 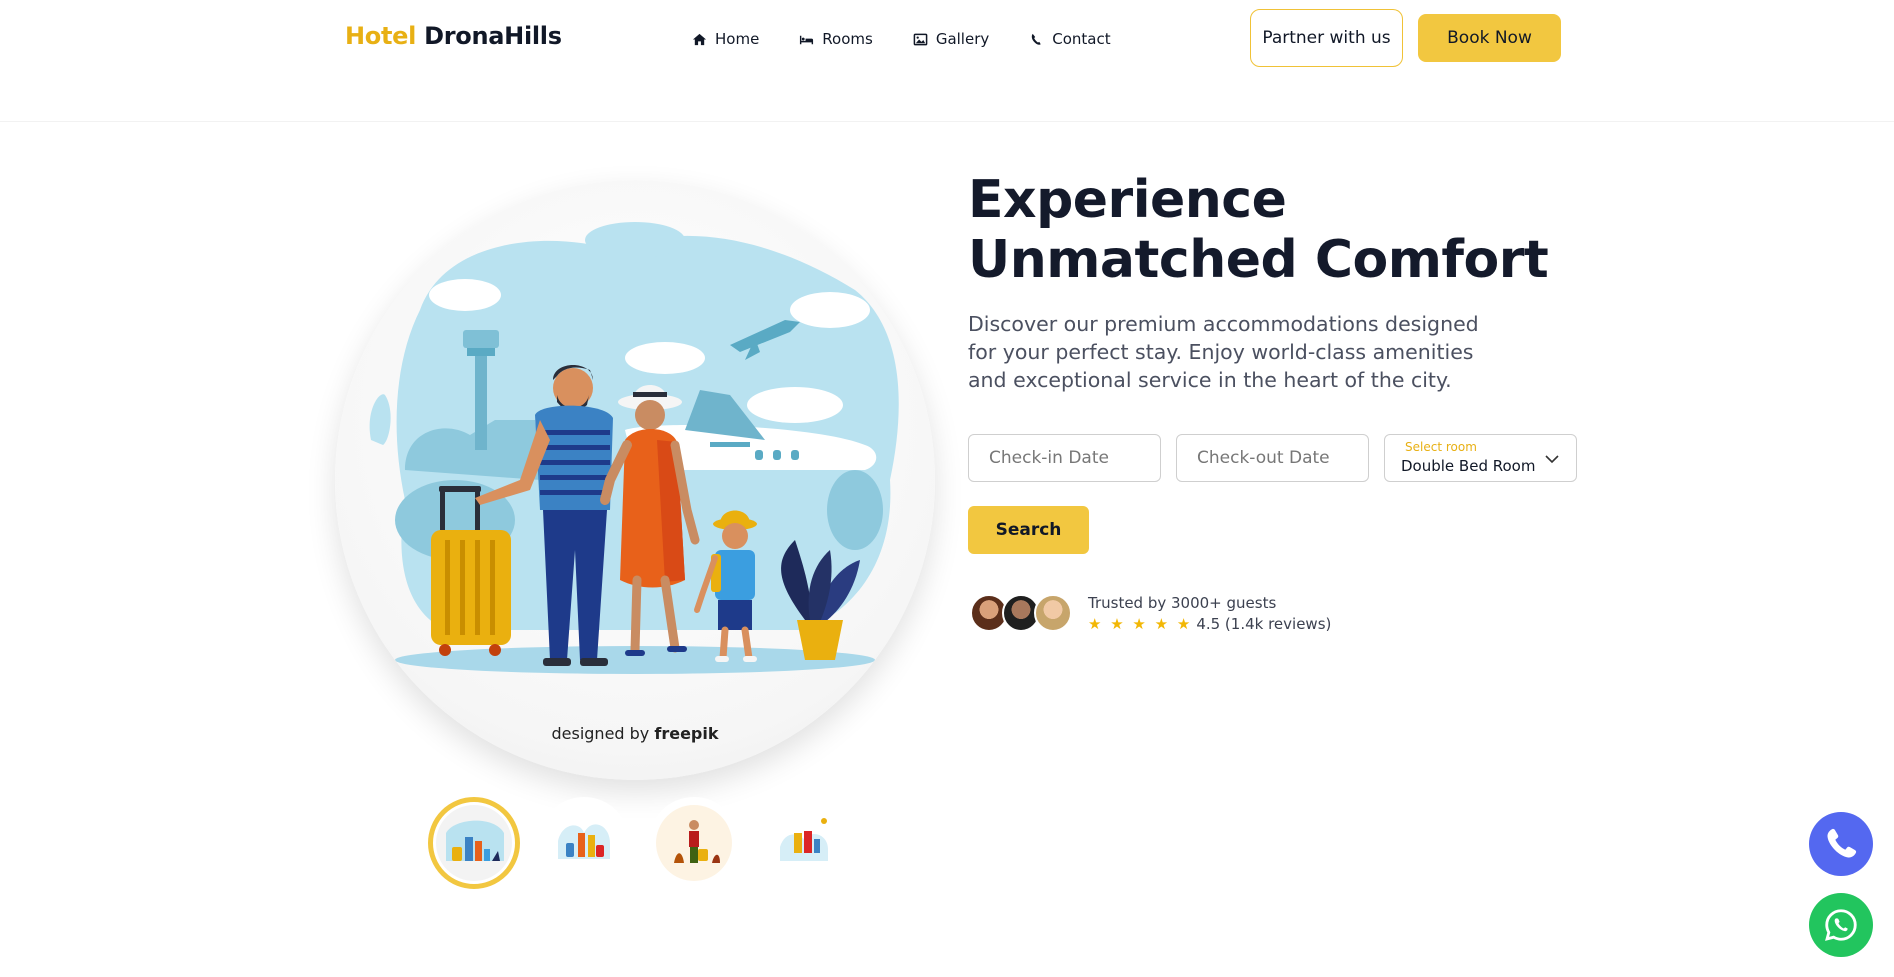 I want to click on credit-prefix: designed by, so click(x=600, y=733).